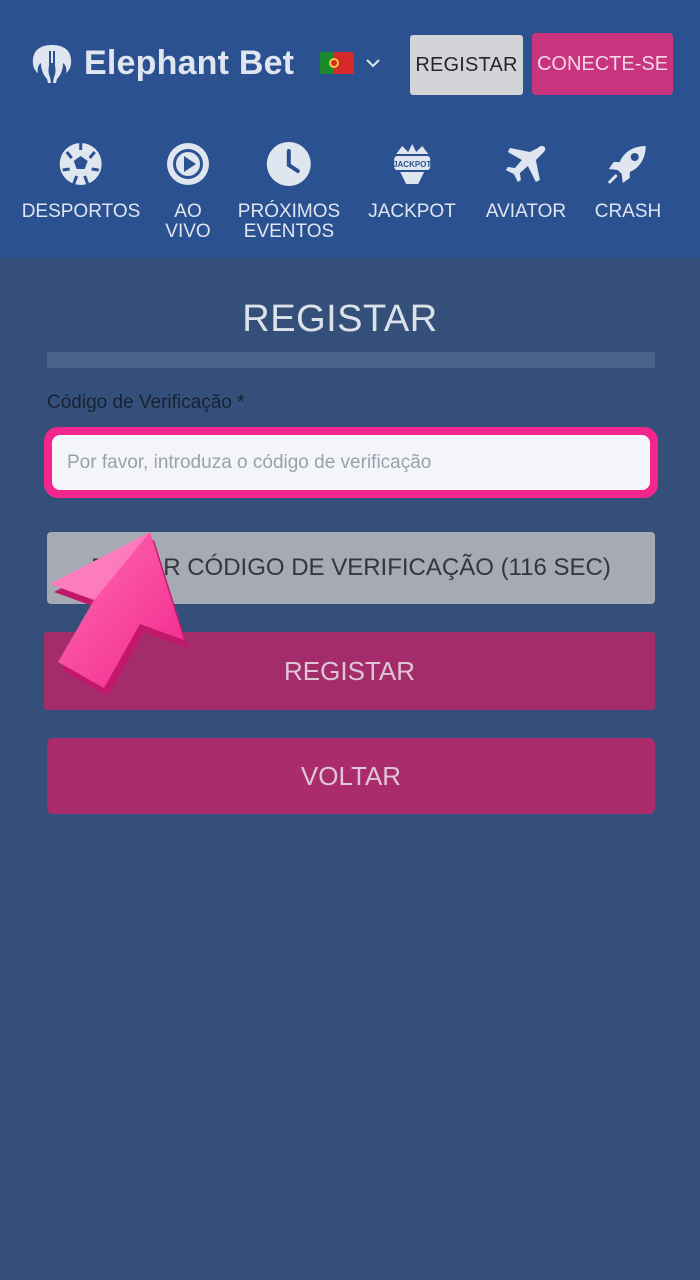 The image size is (700, 1280). I want to click on nav-item-desportos: DESPORTOS, so click(81, 181).